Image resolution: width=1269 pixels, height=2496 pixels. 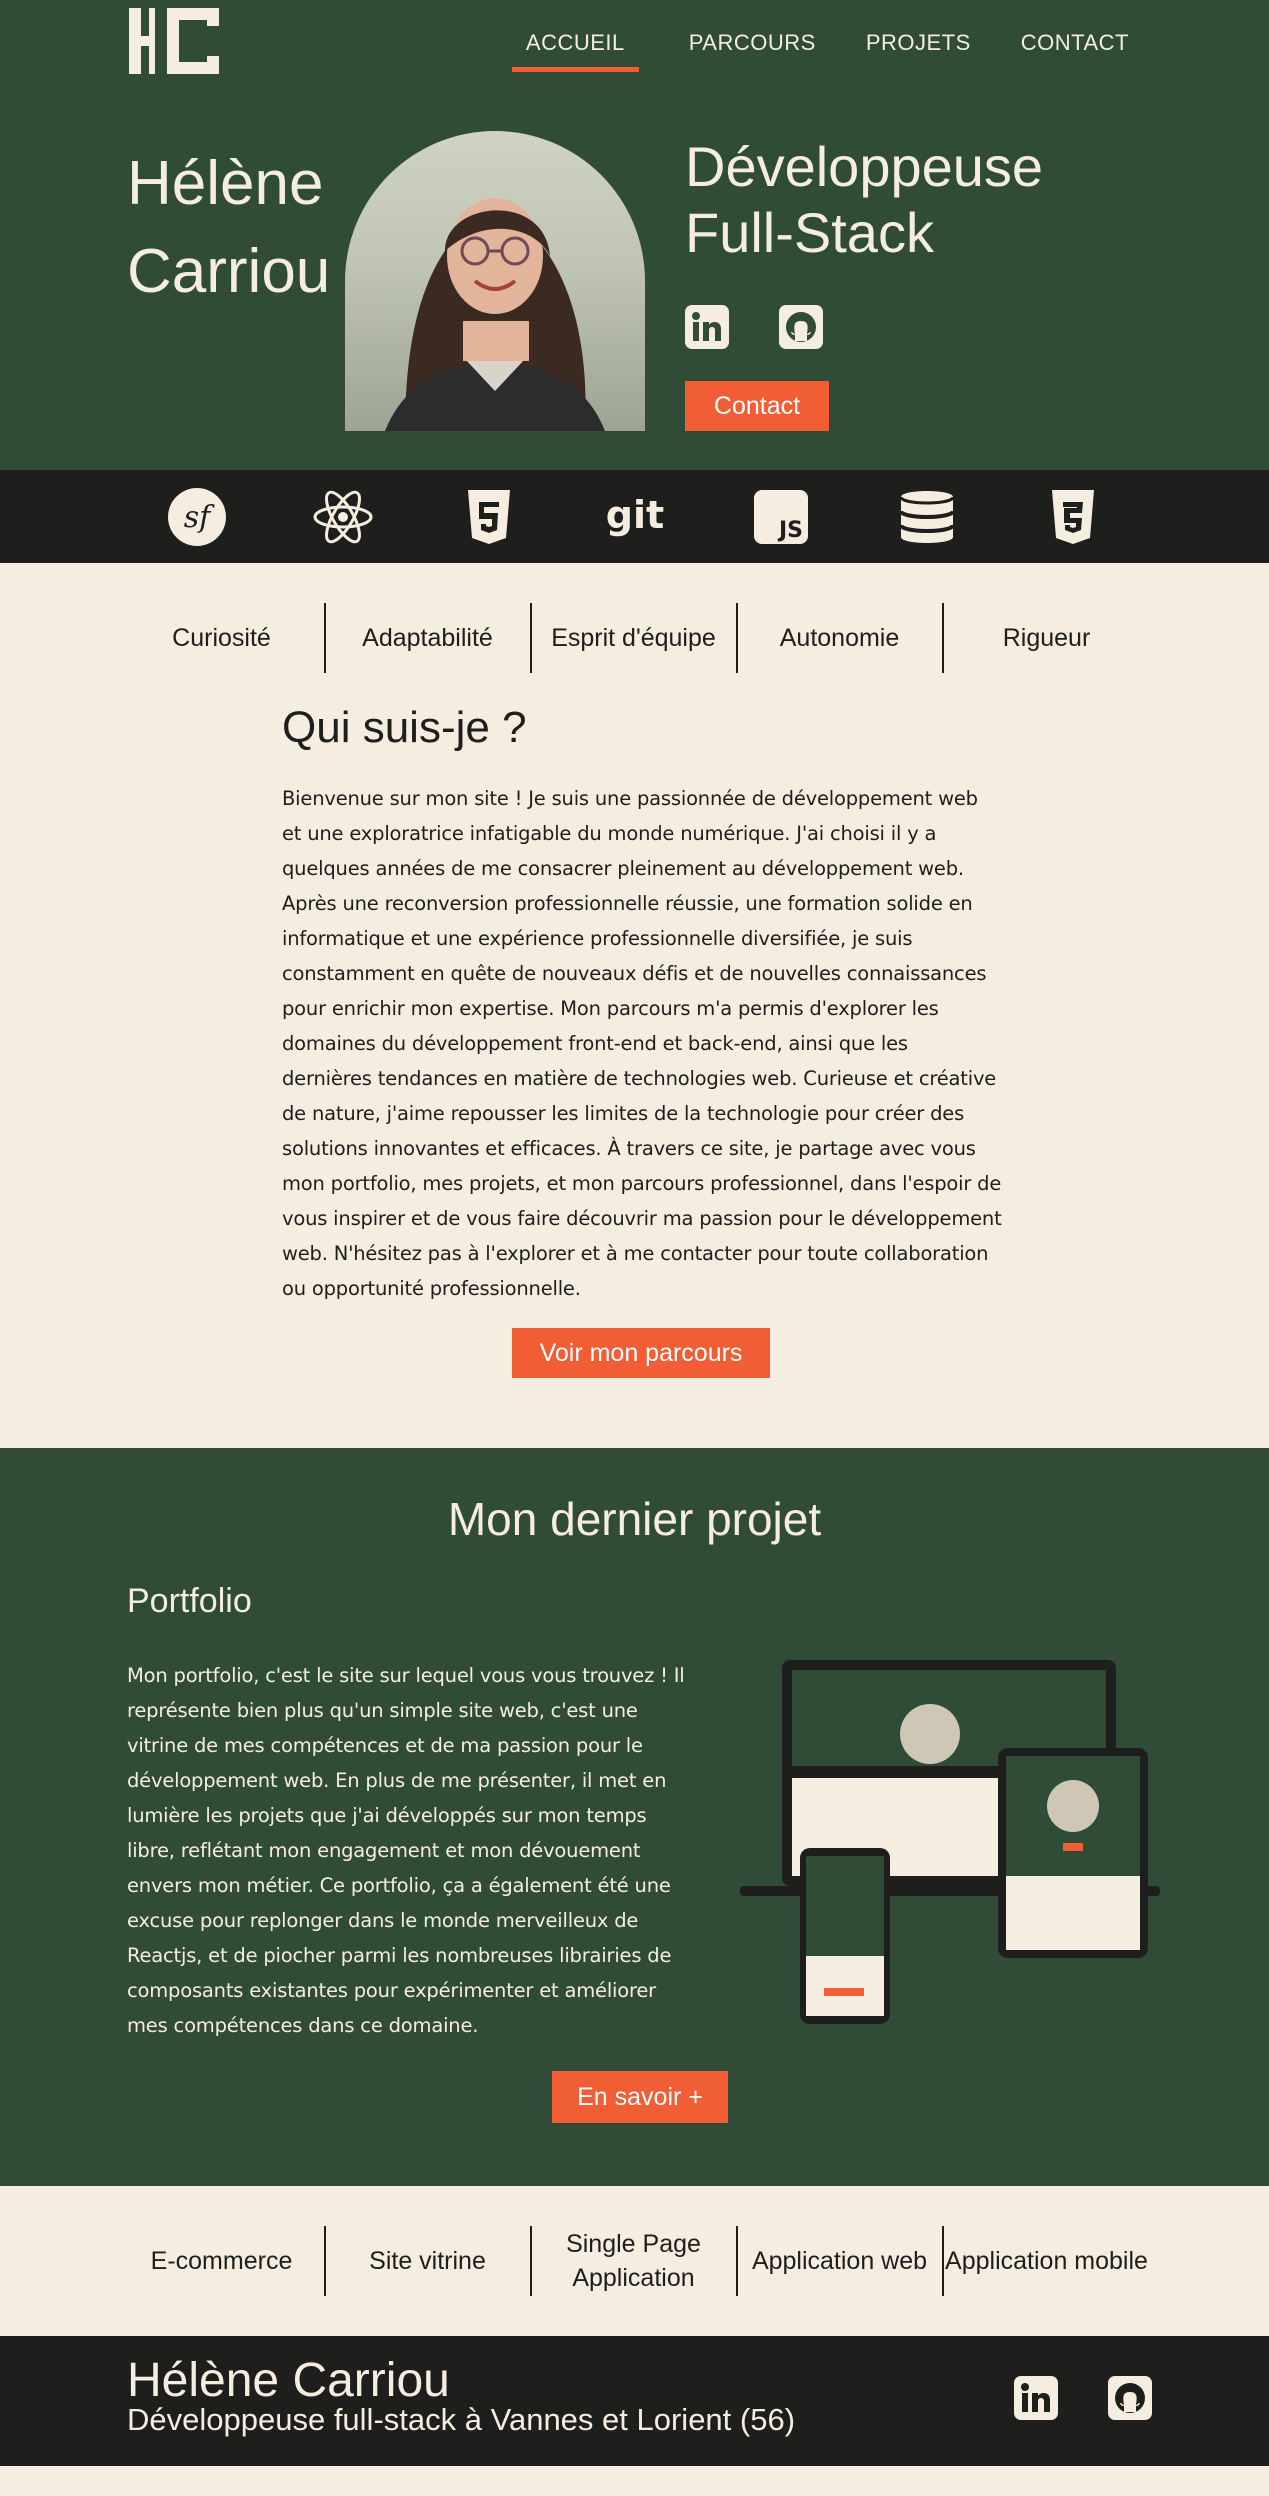 I want to click on profile-photo, so click(x=495, y=281).